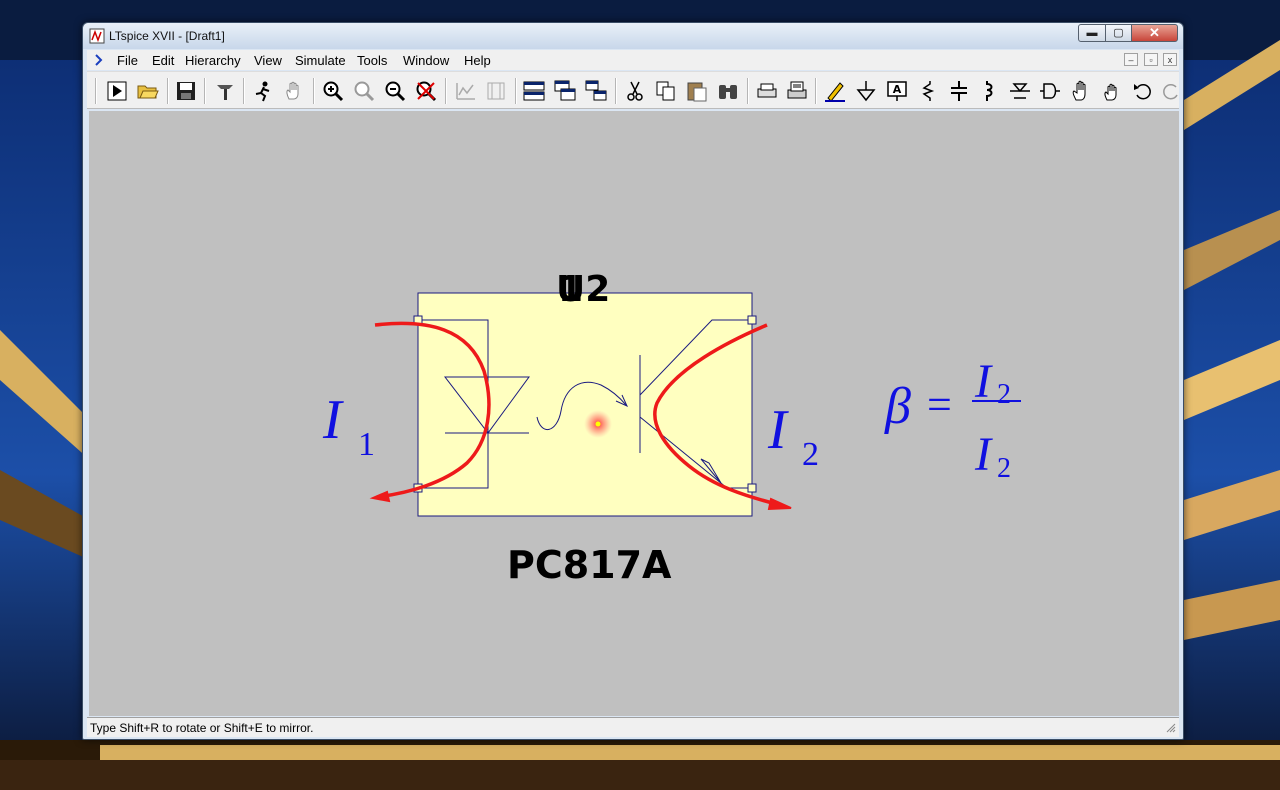 This screenshot has width=1280, height=790. What do you see at coordinates (596, 91) in the screenshot?
I see `window-arrange-icon` at bounding box center [596, 91].